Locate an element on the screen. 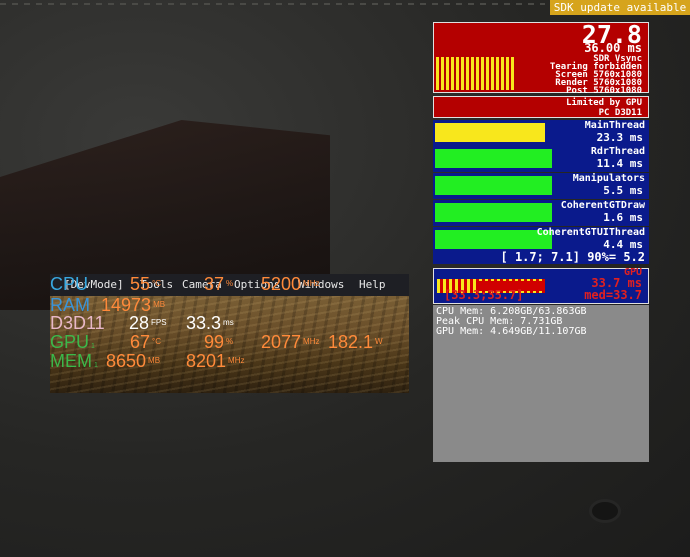 The height and width of the screenshot is (557, 690). limited-by-panel: Limited by GPU PC D3D11 is located at coordinates (541, 107).